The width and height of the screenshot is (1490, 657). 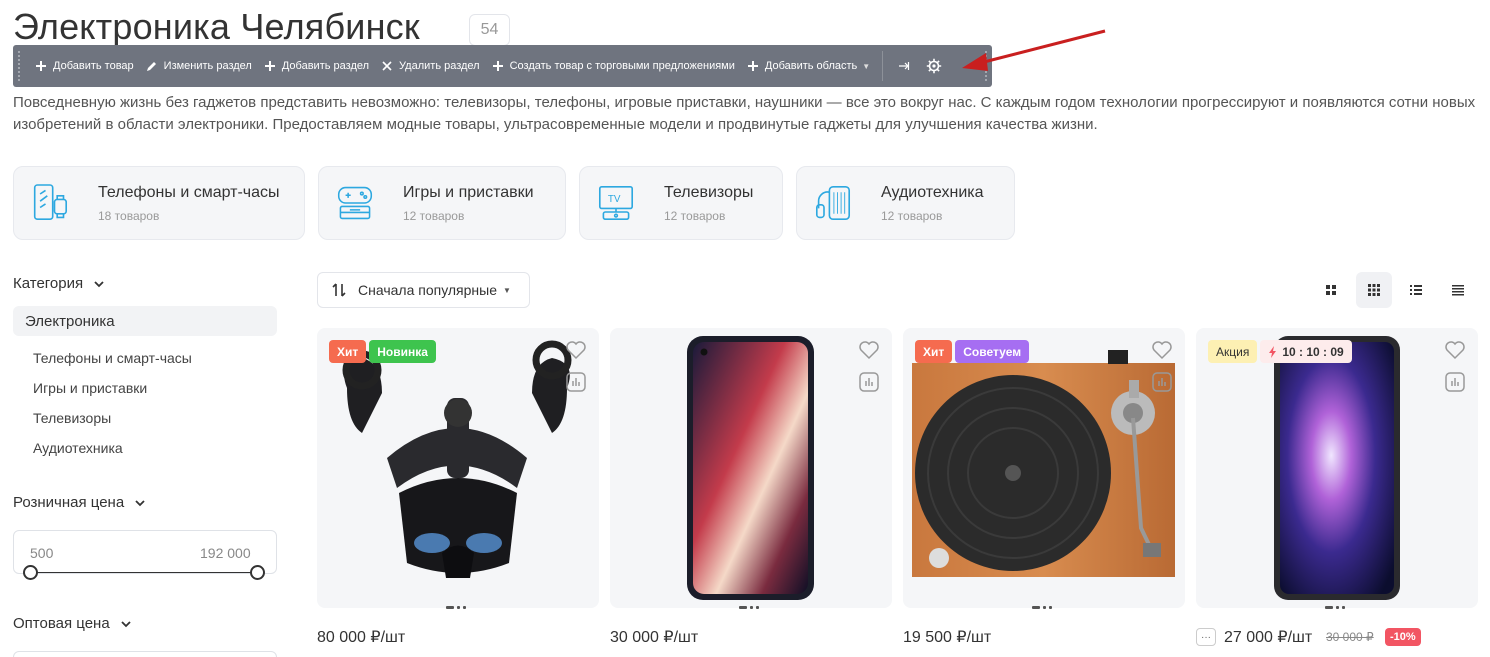 I want to click on product-image-turntable, so click(x=1044, y=468).